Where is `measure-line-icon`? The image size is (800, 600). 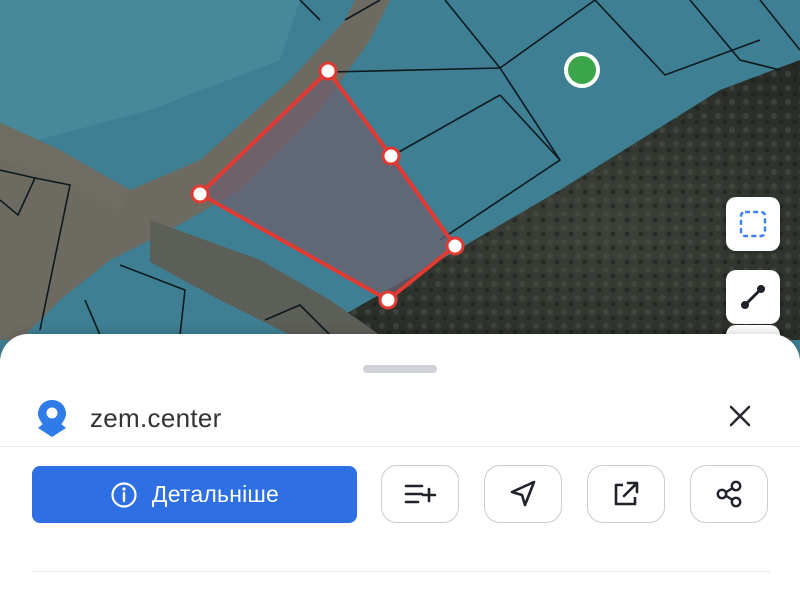 measure-line-icon is located at coordinates (753, 297).